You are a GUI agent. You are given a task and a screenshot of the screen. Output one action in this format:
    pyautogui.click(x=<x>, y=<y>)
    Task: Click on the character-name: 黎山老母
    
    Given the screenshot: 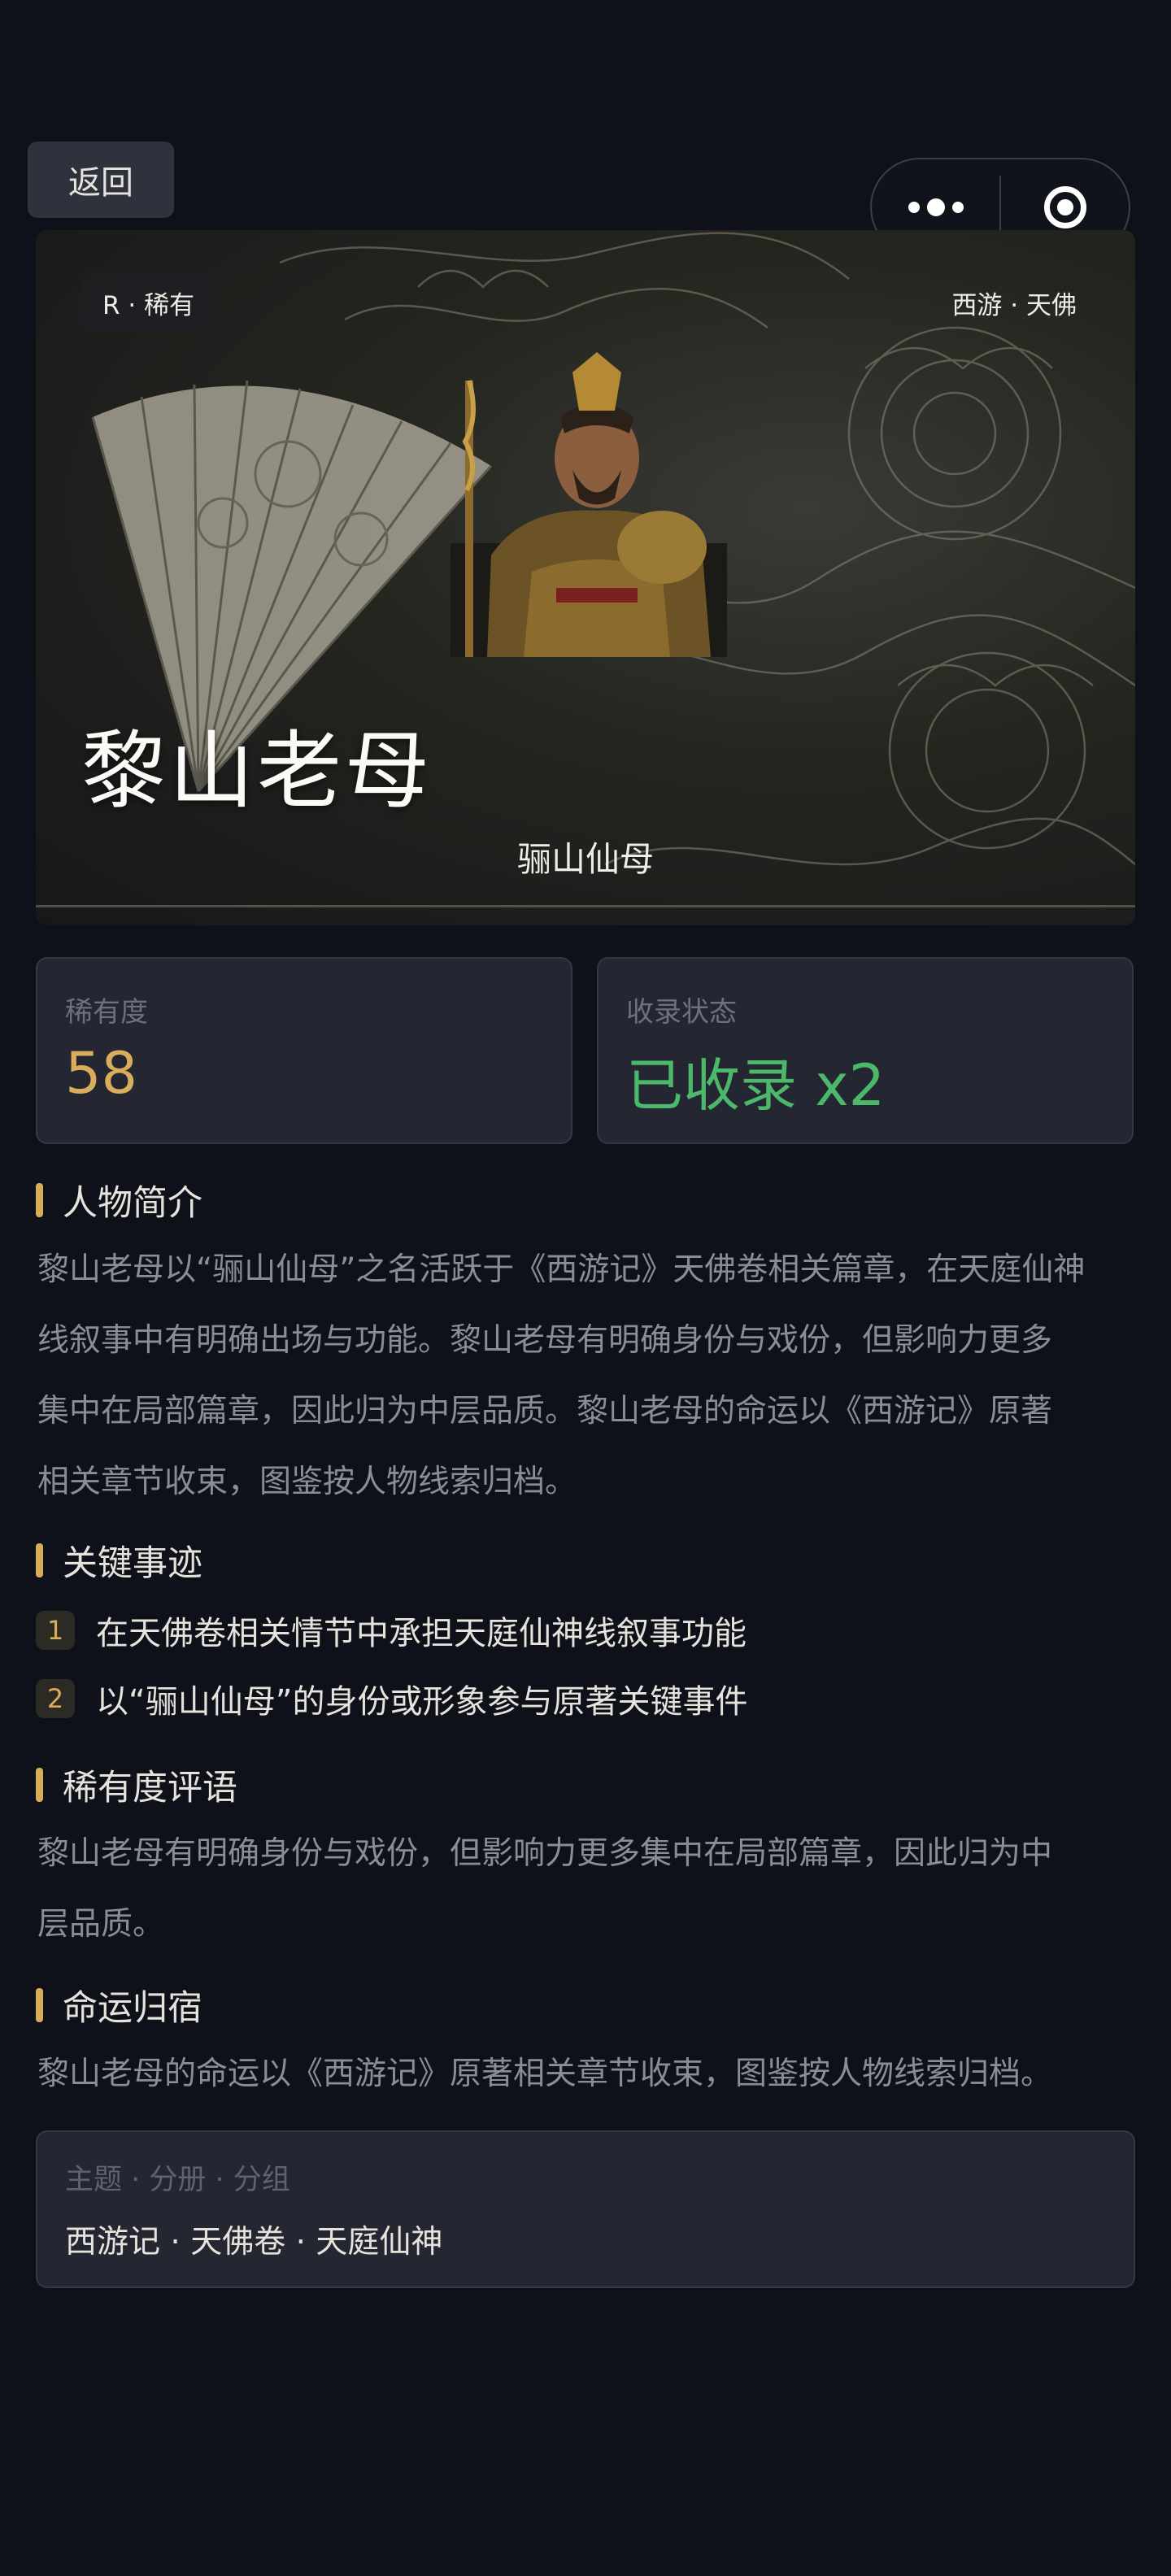 What is the action you would take?
    pyautogui.click(x=257, y=771)
    